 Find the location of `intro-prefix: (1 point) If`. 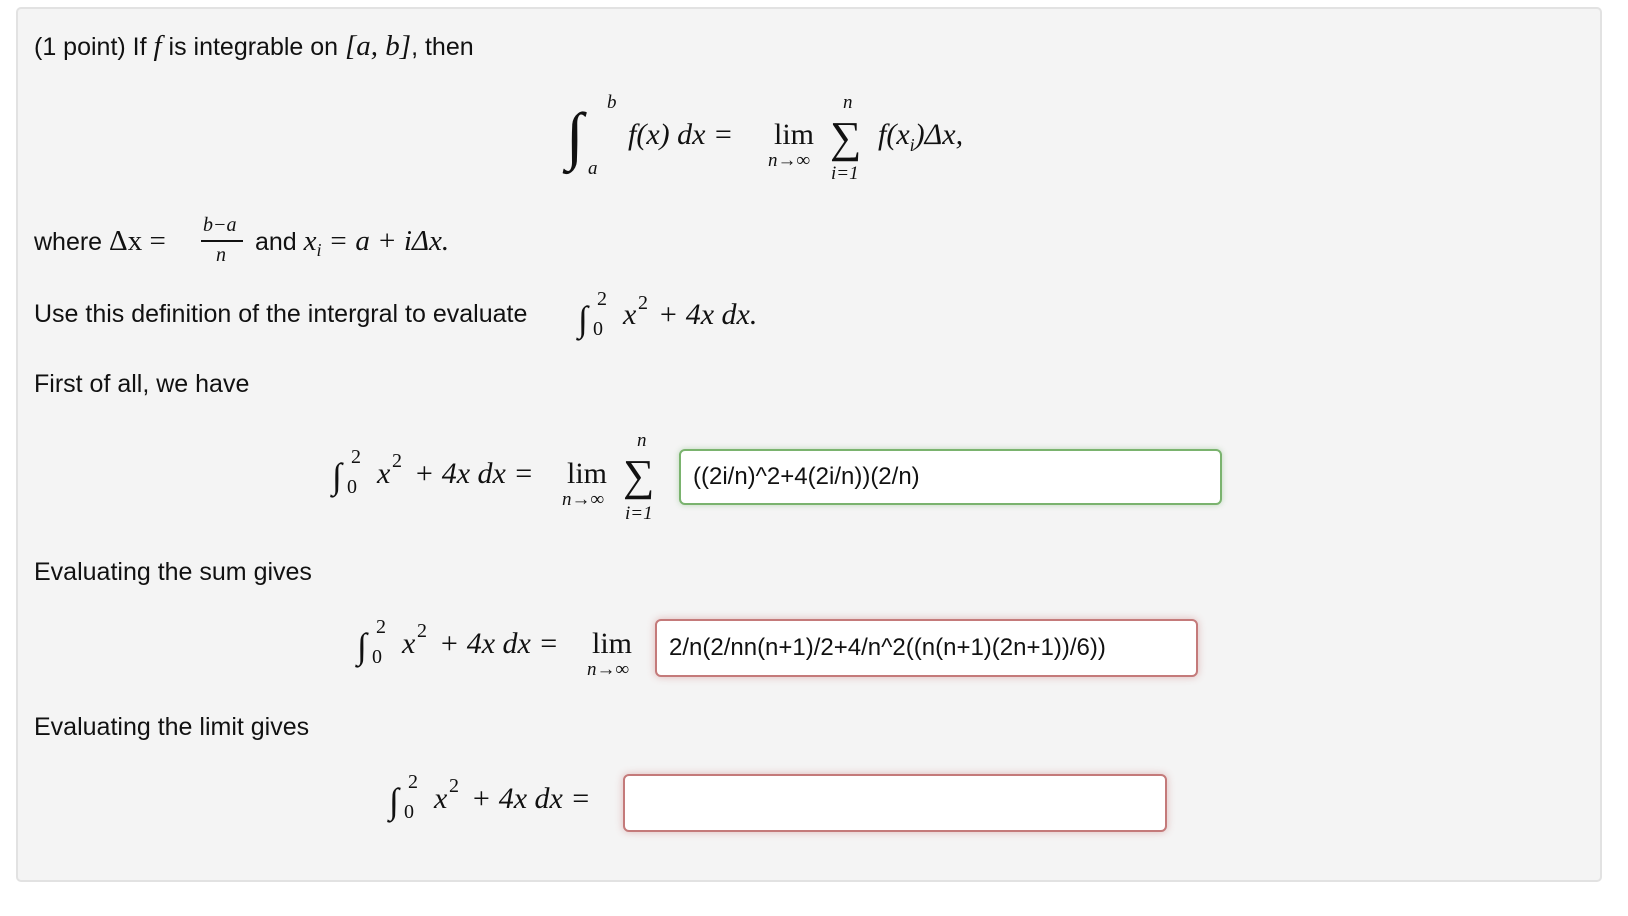

intro-prefix: (1 point) If is located at coordinates (94, 47).